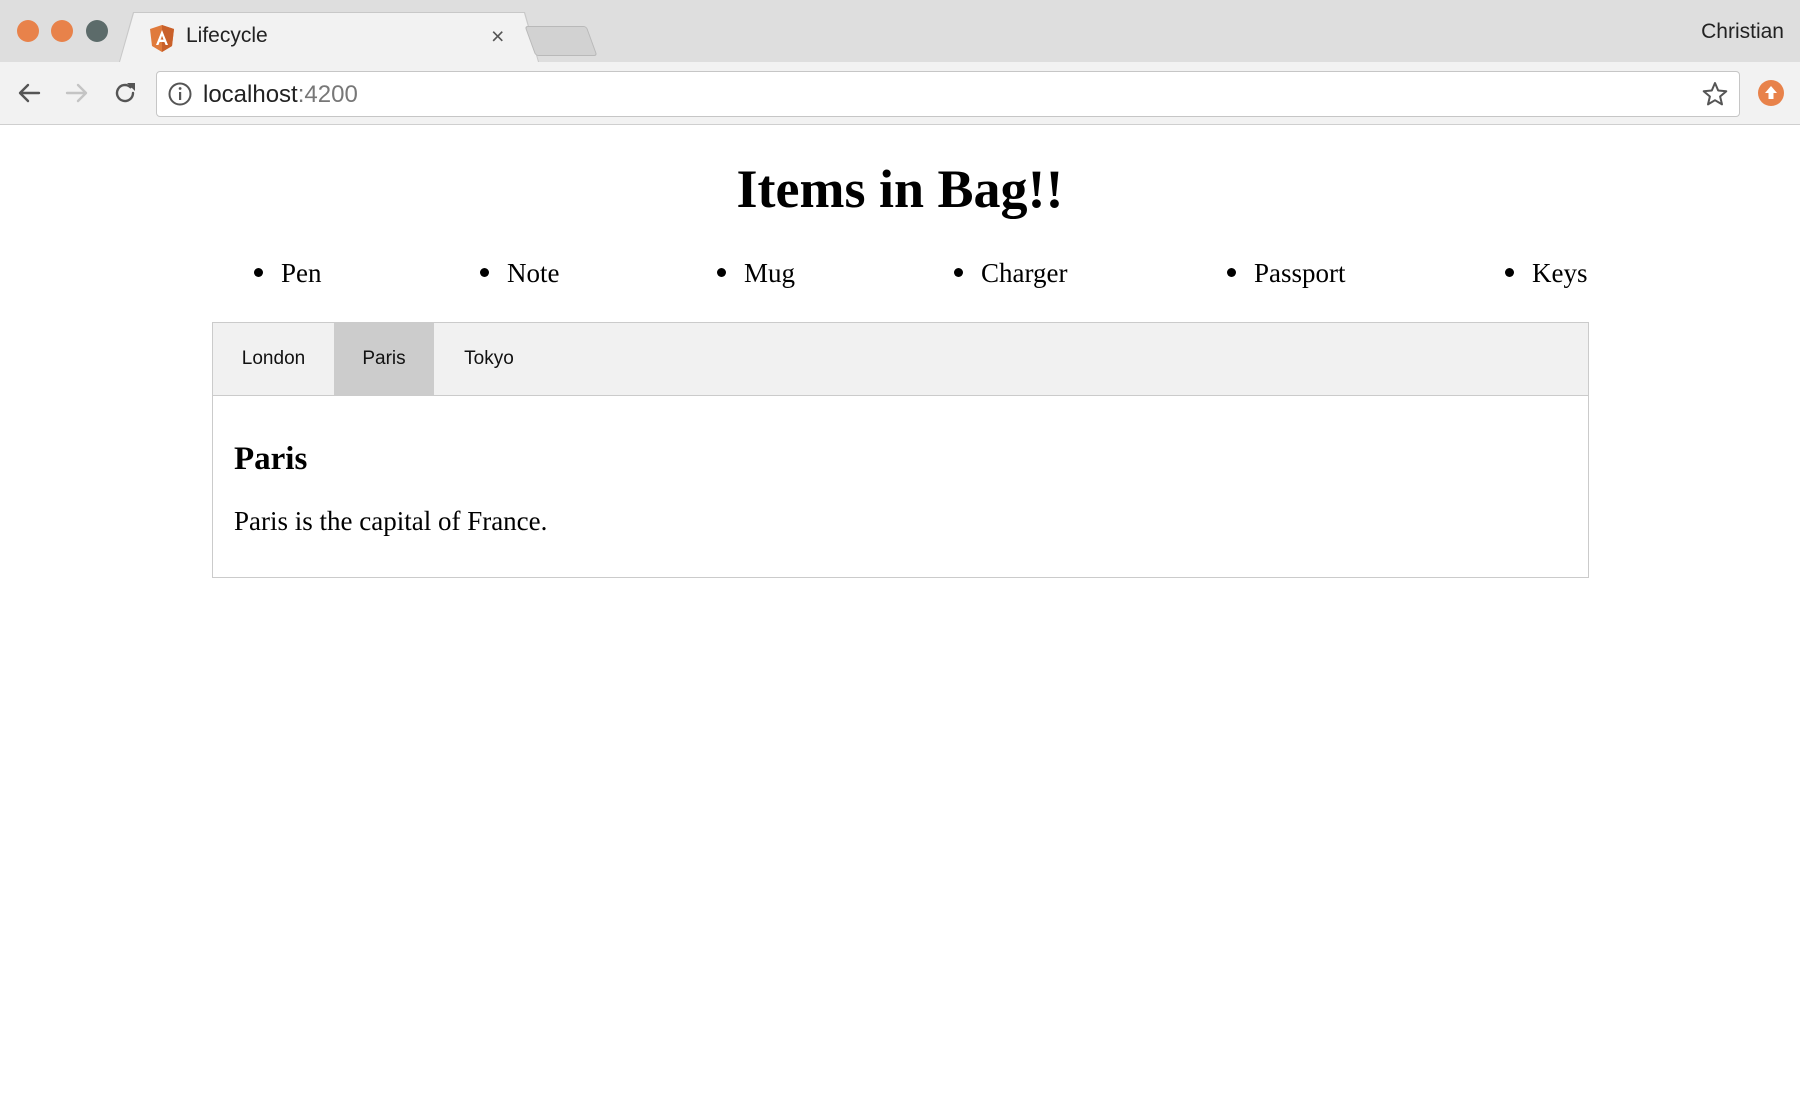  I want to click on list-item-label: Keys, so click(1560, 273).